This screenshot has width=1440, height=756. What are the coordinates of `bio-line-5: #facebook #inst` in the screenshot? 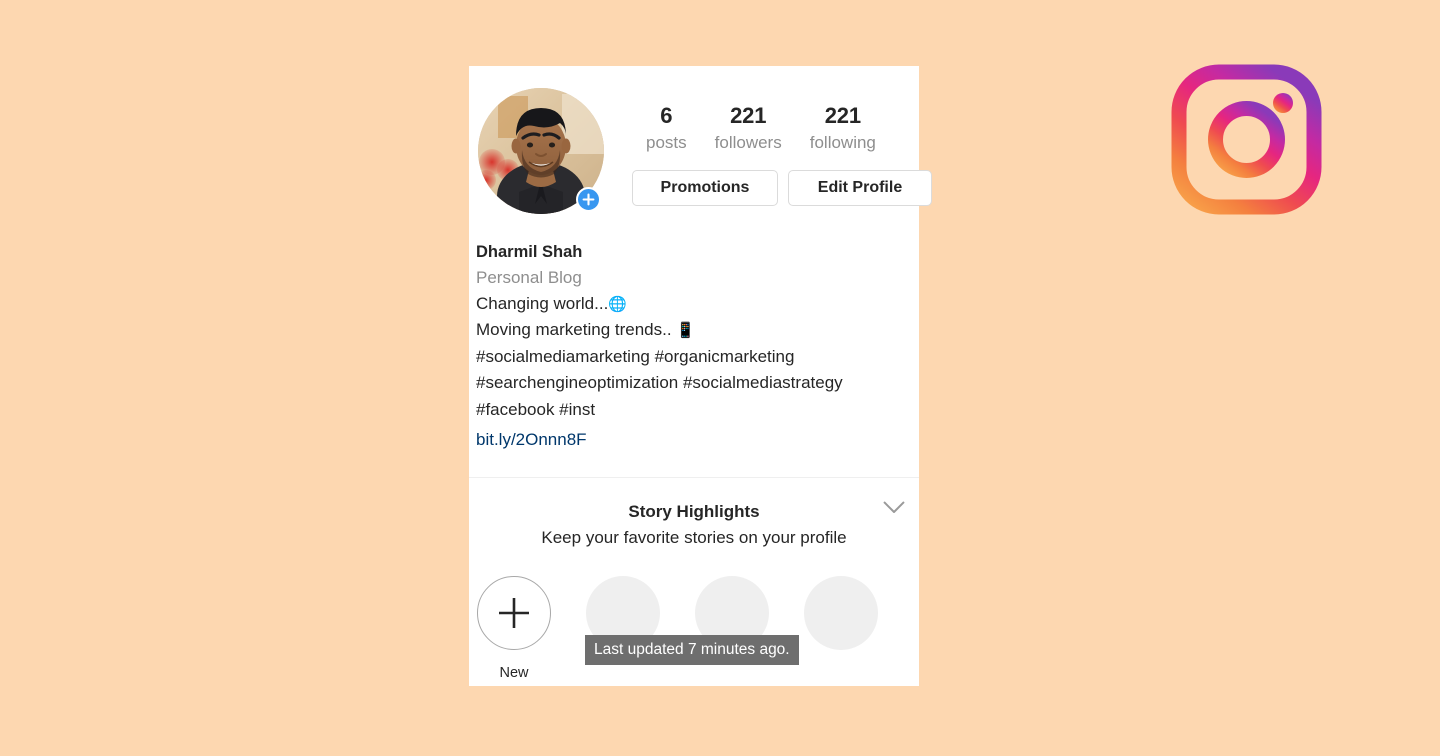 It's located at (536, 409).